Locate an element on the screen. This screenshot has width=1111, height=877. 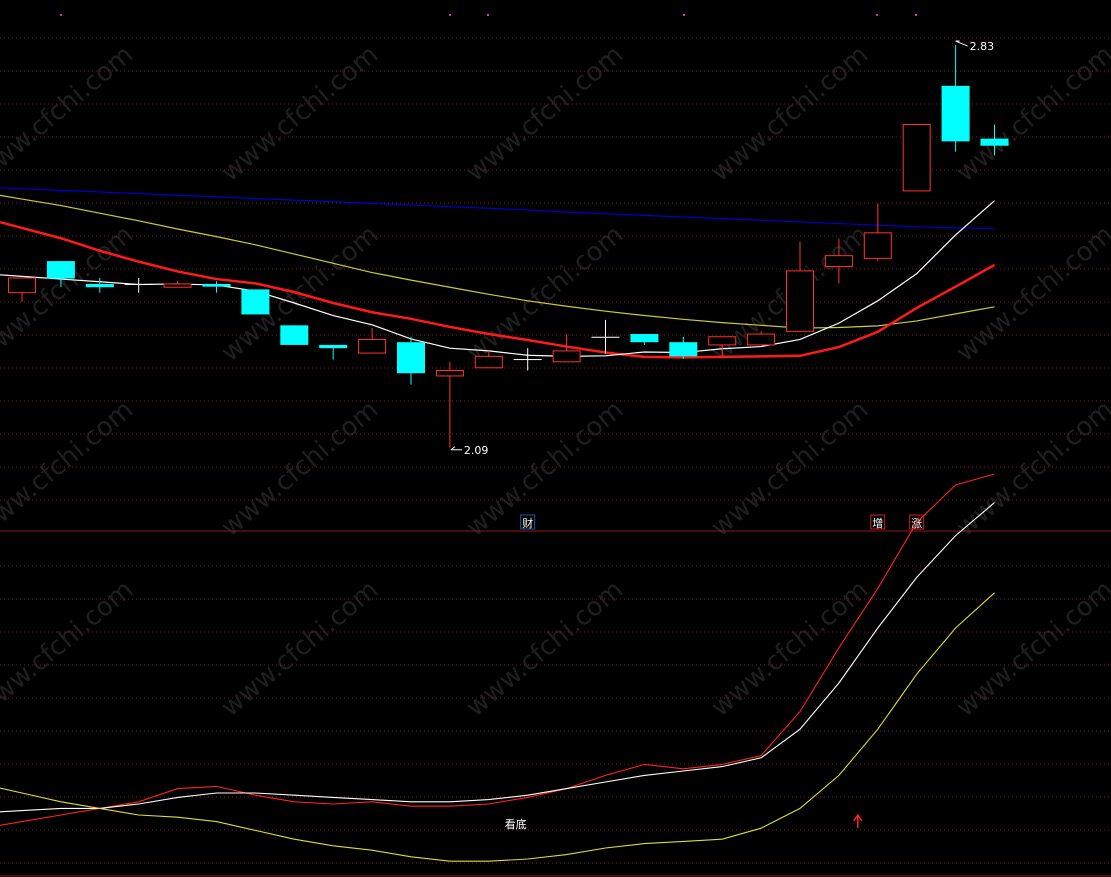
moving-average-line is located at coordinates (497, 208).